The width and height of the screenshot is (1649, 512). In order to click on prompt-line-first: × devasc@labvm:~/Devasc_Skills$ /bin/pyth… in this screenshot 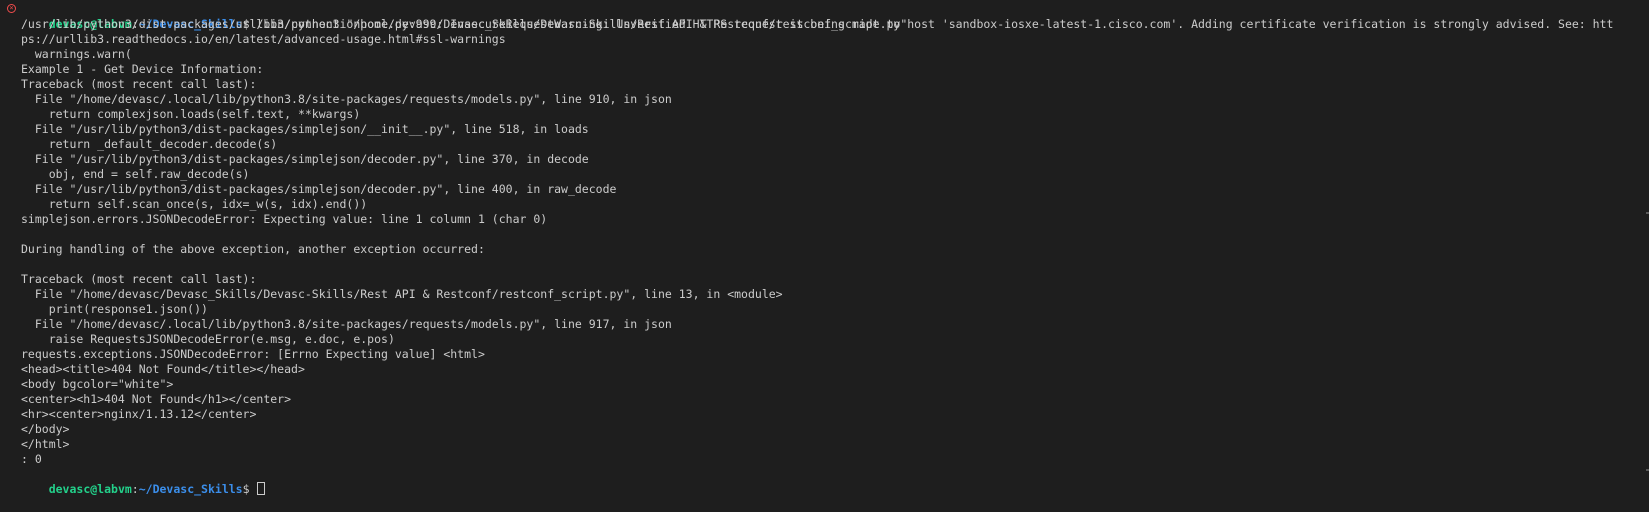, I will do `click(828, 16)`.